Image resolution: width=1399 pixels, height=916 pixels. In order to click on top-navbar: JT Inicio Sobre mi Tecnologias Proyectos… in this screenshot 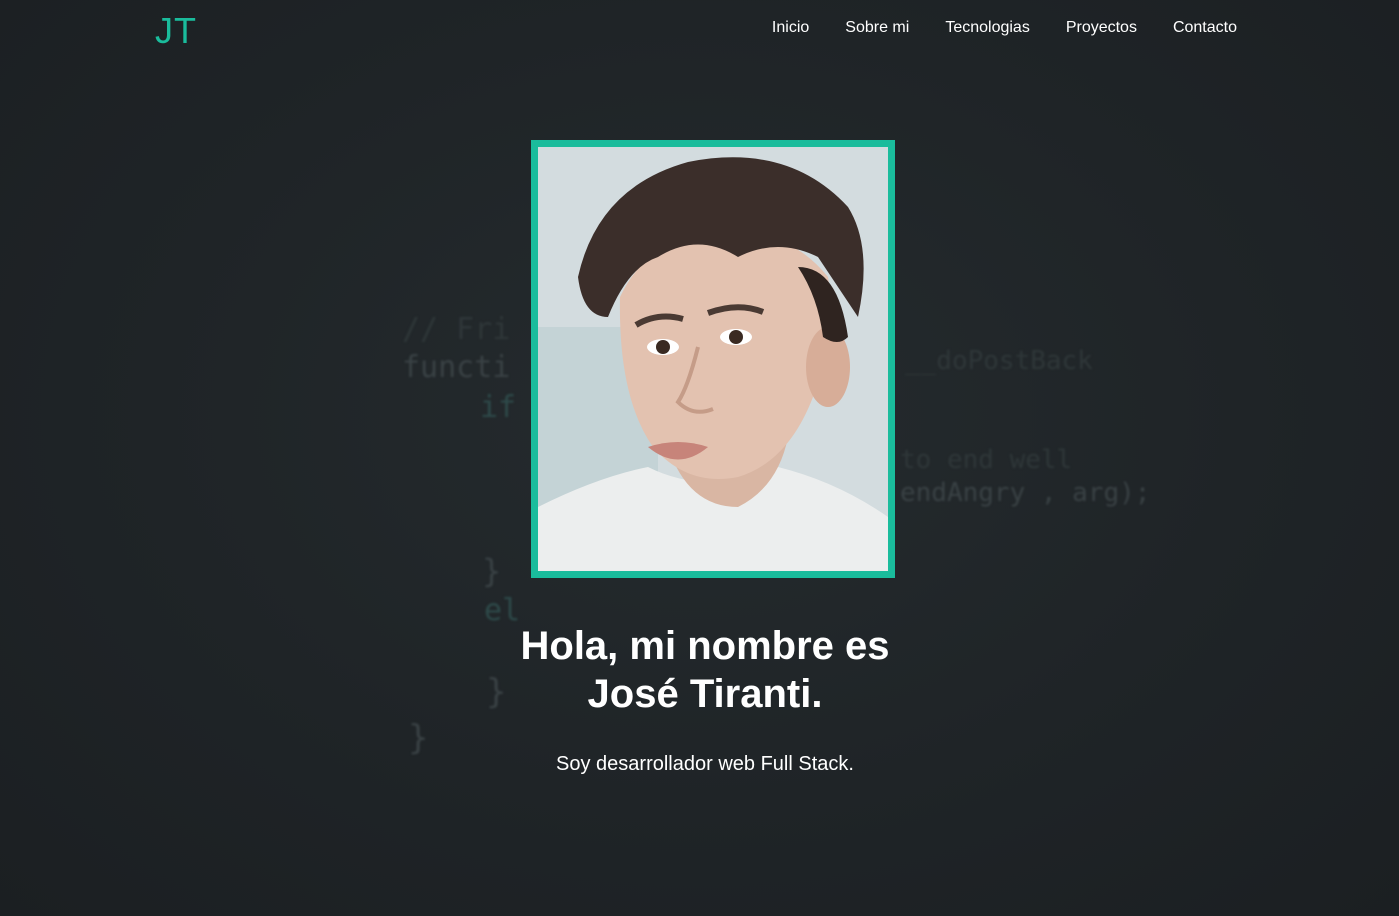, I will do `click(699, 30)`.